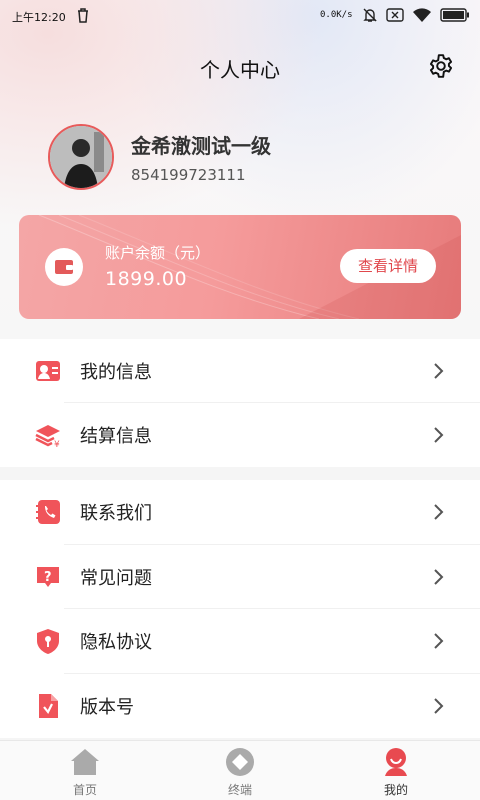 The height and width of the screenshot is (800, 480). What do you see at coordinates (116, 436) in the screenshot?
I see `menu-label: 结算信息` at bounding box center [116, 436].